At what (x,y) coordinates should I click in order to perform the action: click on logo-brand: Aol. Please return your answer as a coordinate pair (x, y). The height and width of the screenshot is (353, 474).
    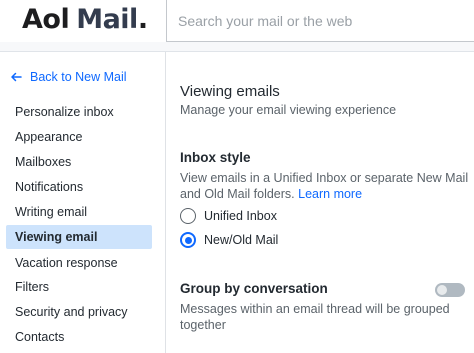
    Looking at the image, I should click on (46, 19).